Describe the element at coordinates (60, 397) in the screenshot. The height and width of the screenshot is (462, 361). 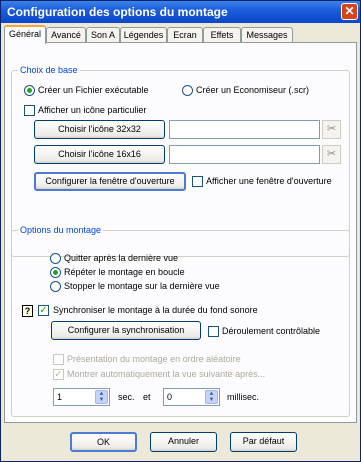
I see `seconds-value: 1` at that location.